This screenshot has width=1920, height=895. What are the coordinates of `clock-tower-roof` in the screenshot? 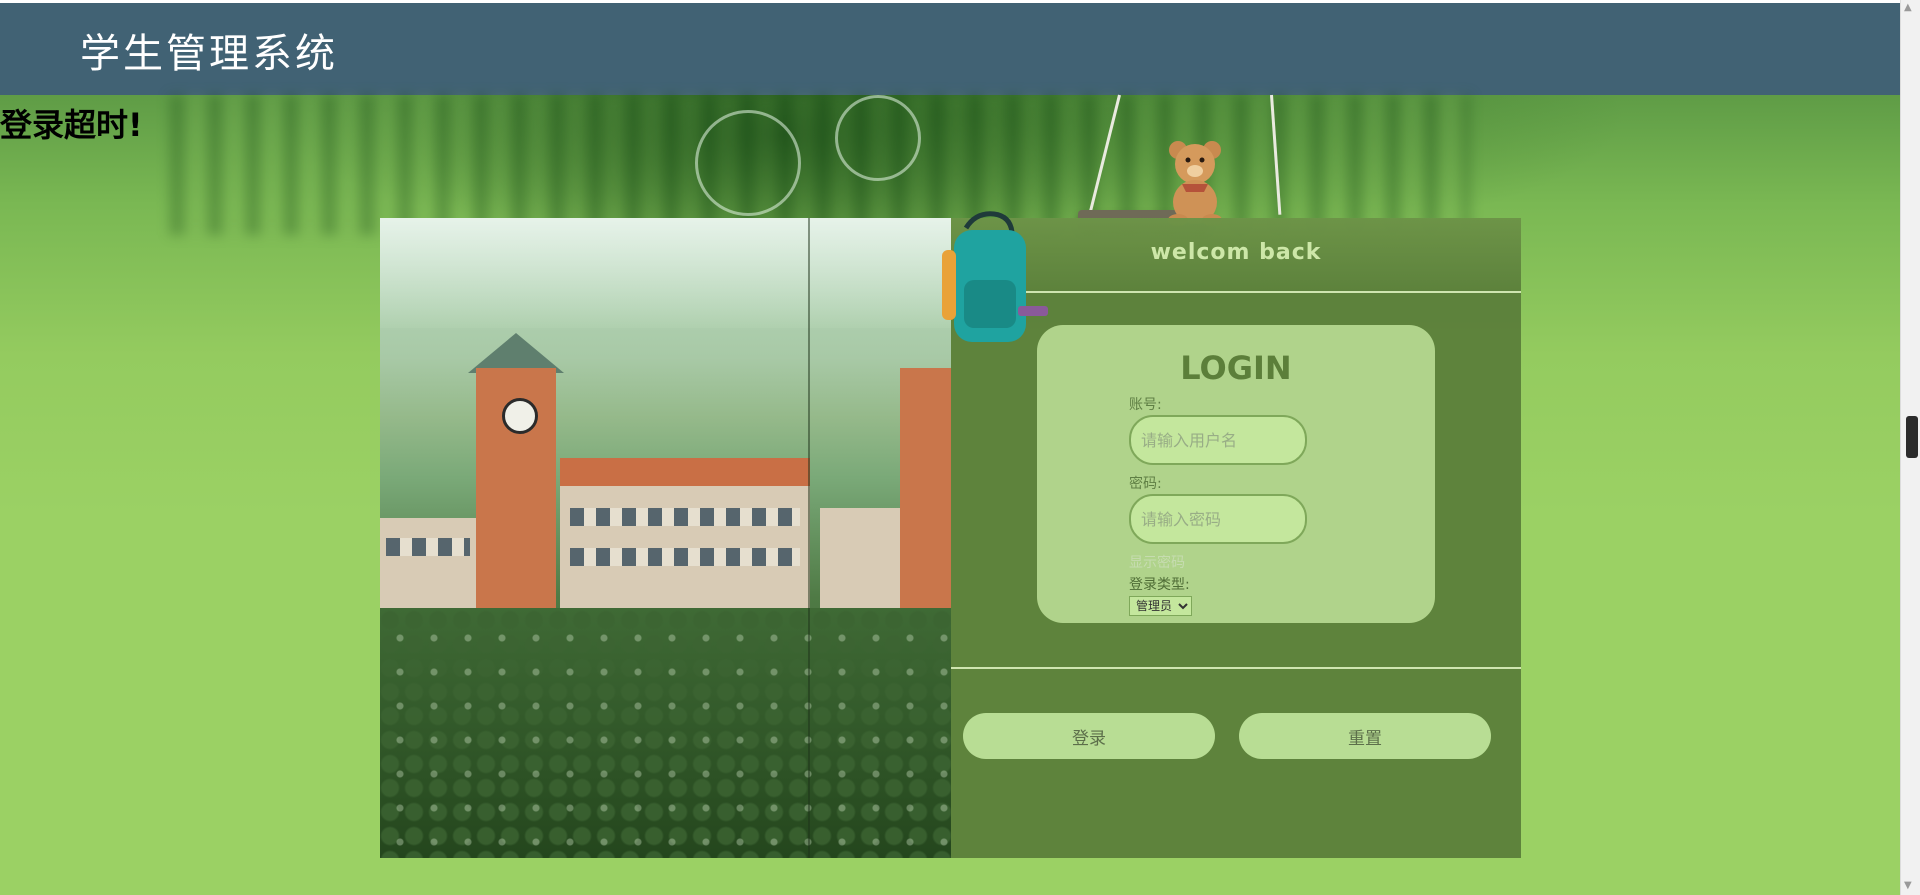 It's located at (516, 353).